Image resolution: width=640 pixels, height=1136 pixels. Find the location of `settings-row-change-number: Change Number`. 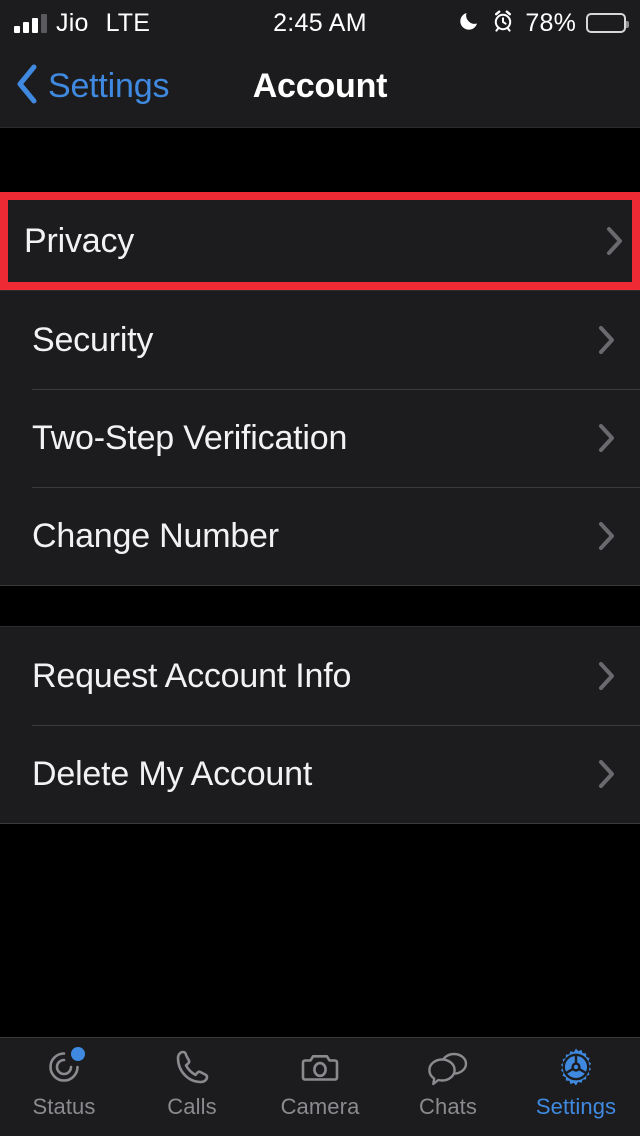

settings-row-change-number: Change Number is located at coordinates (320, 536).